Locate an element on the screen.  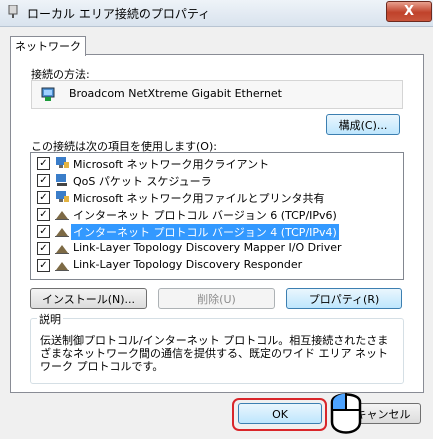
description-label: 説明 is located at coordinates (50, 319).